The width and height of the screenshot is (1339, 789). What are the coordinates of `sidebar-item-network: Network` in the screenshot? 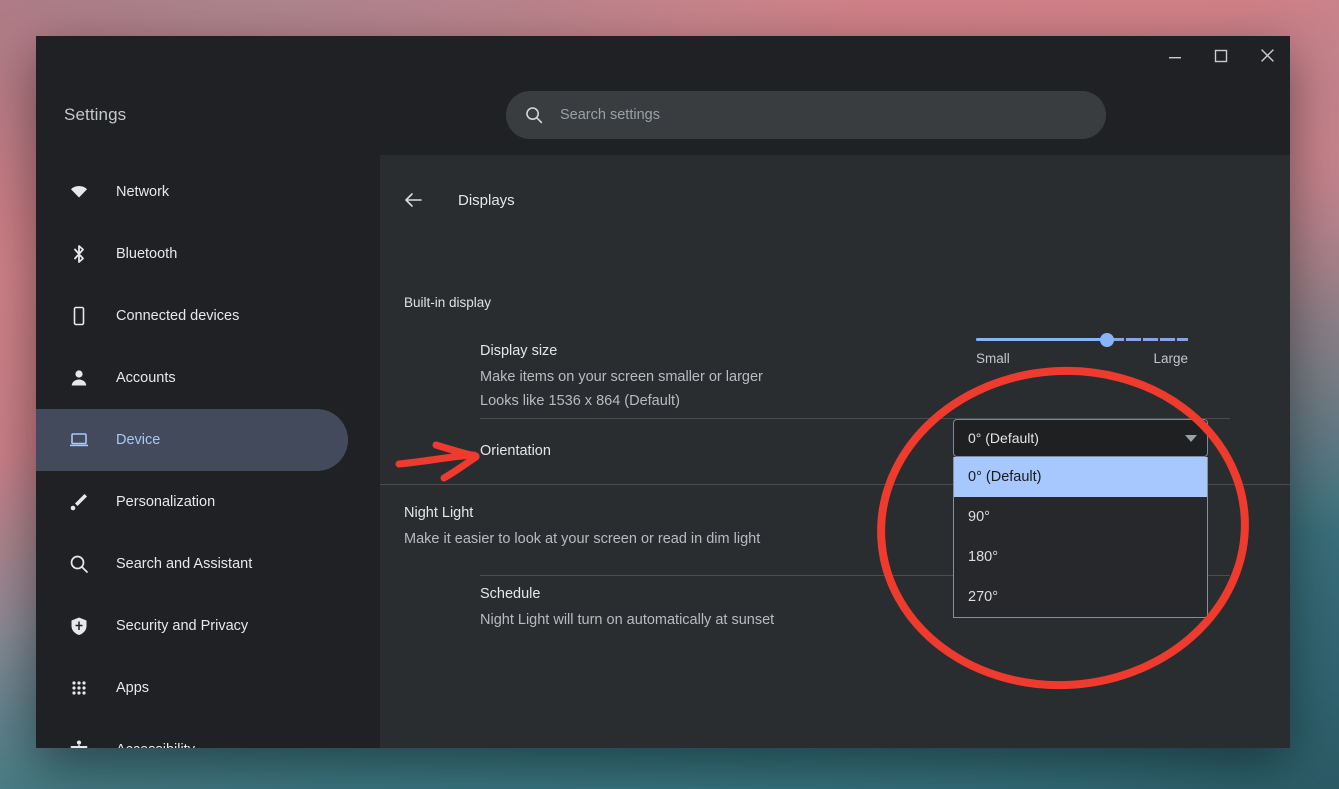 It's located at (192, 192).